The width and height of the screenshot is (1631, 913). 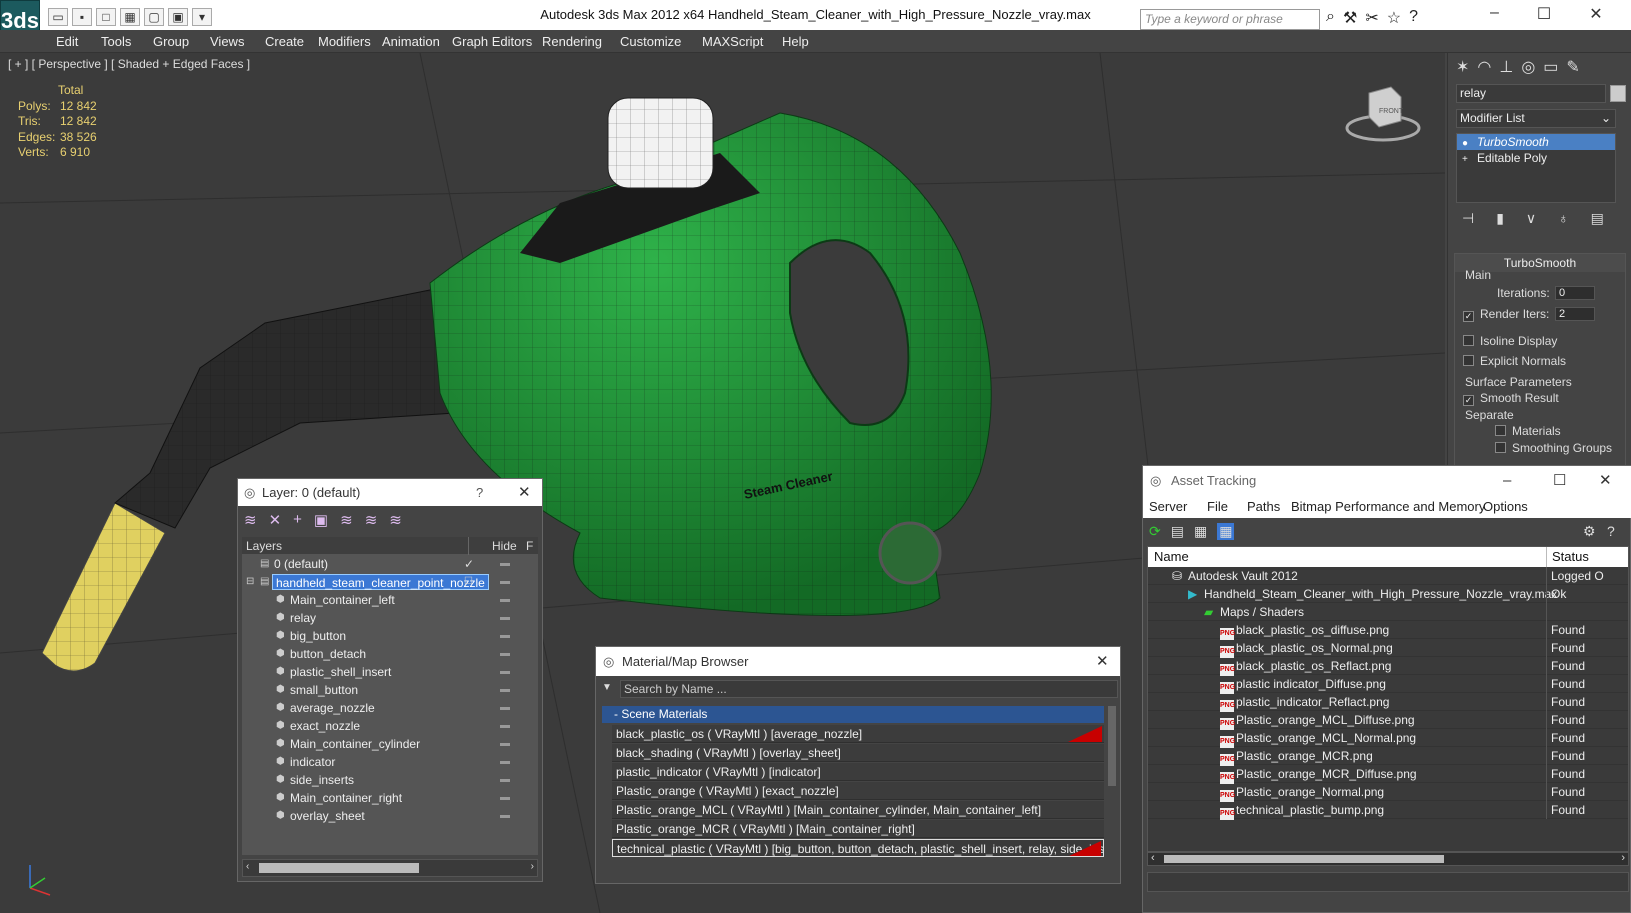 I want to click on pin-stack-icon: ⊣, so click(x=1468, y=218).